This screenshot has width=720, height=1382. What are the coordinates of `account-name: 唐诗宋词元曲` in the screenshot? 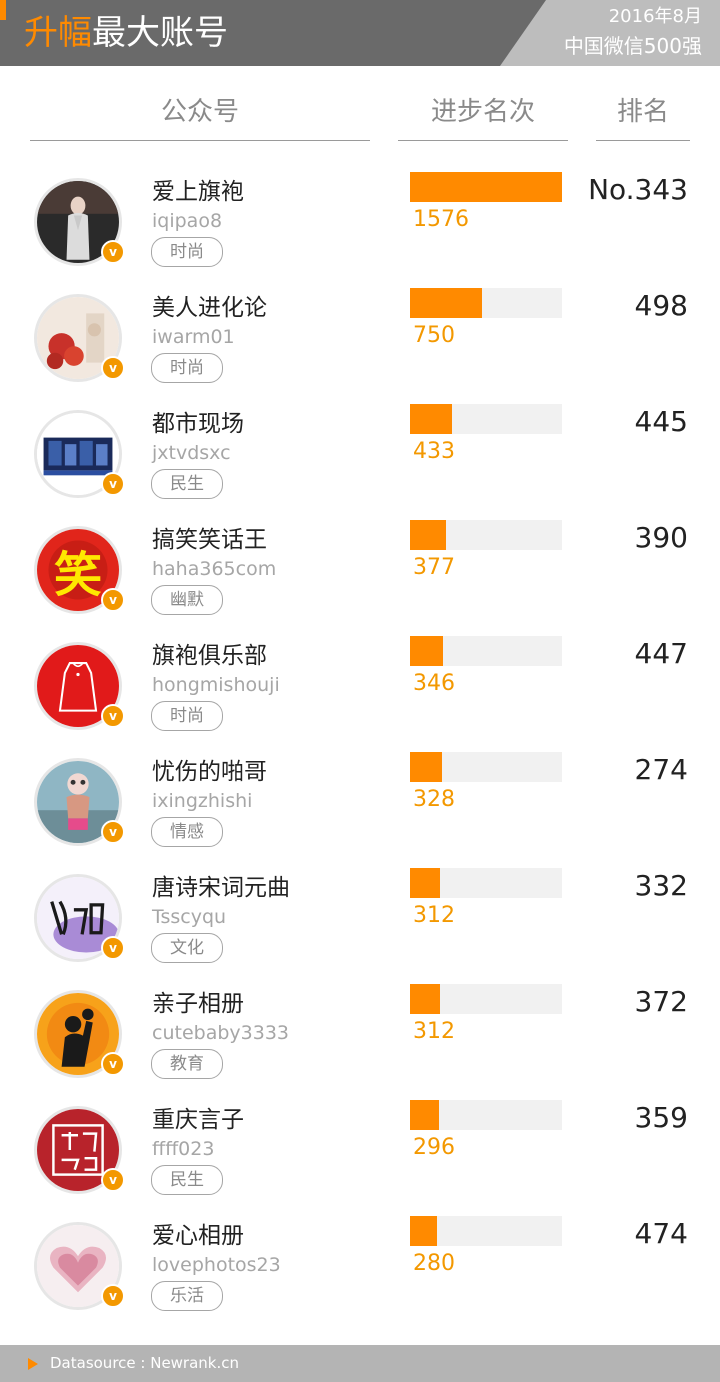 It's located at (221, 888).